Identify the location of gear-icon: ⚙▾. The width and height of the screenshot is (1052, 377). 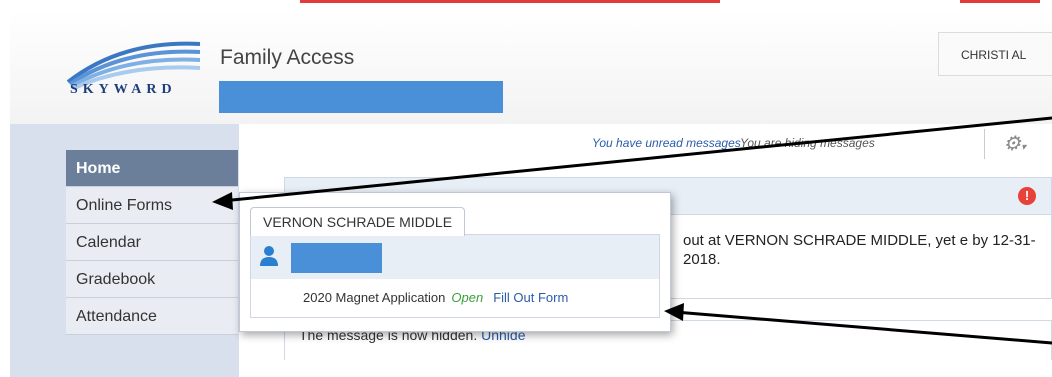
(1014, 144).